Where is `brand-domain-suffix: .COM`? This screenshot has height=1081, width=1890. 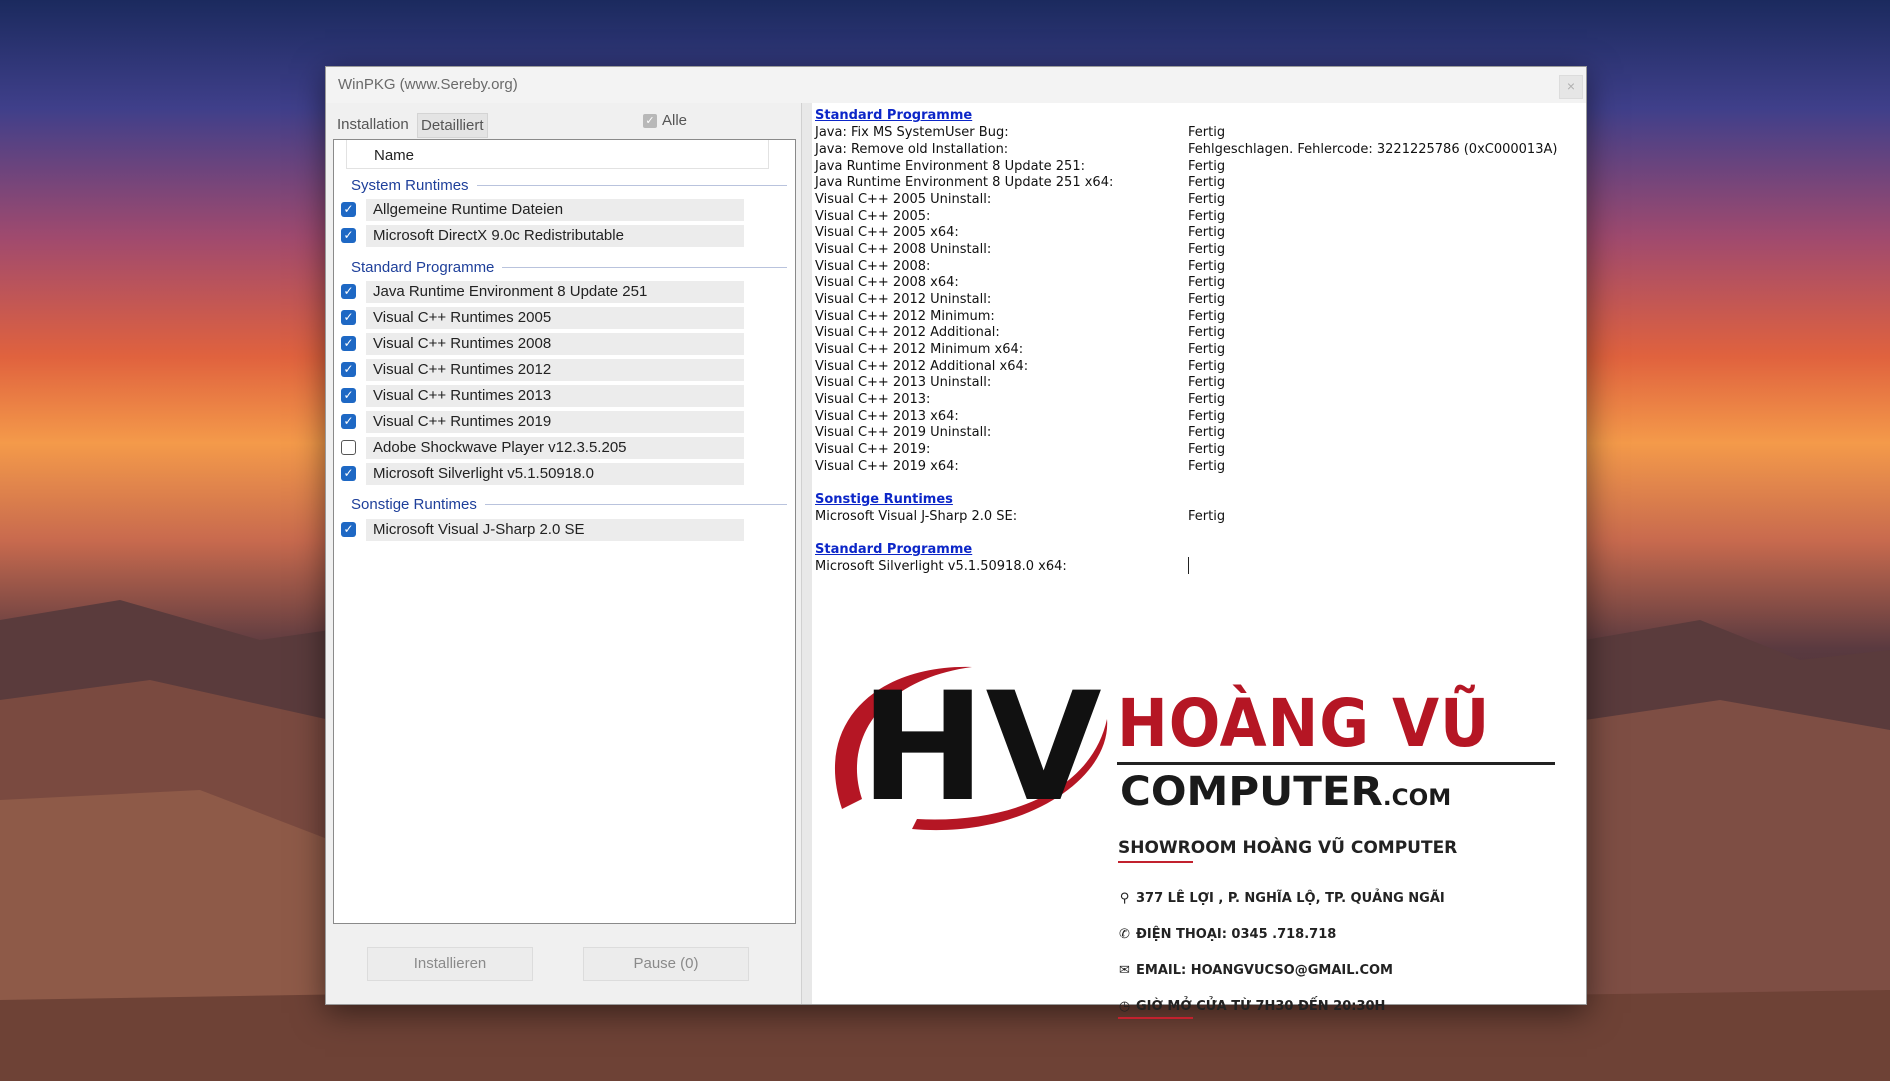 brand-domain-suffix: .COM is located at coordinates (1417, 798).